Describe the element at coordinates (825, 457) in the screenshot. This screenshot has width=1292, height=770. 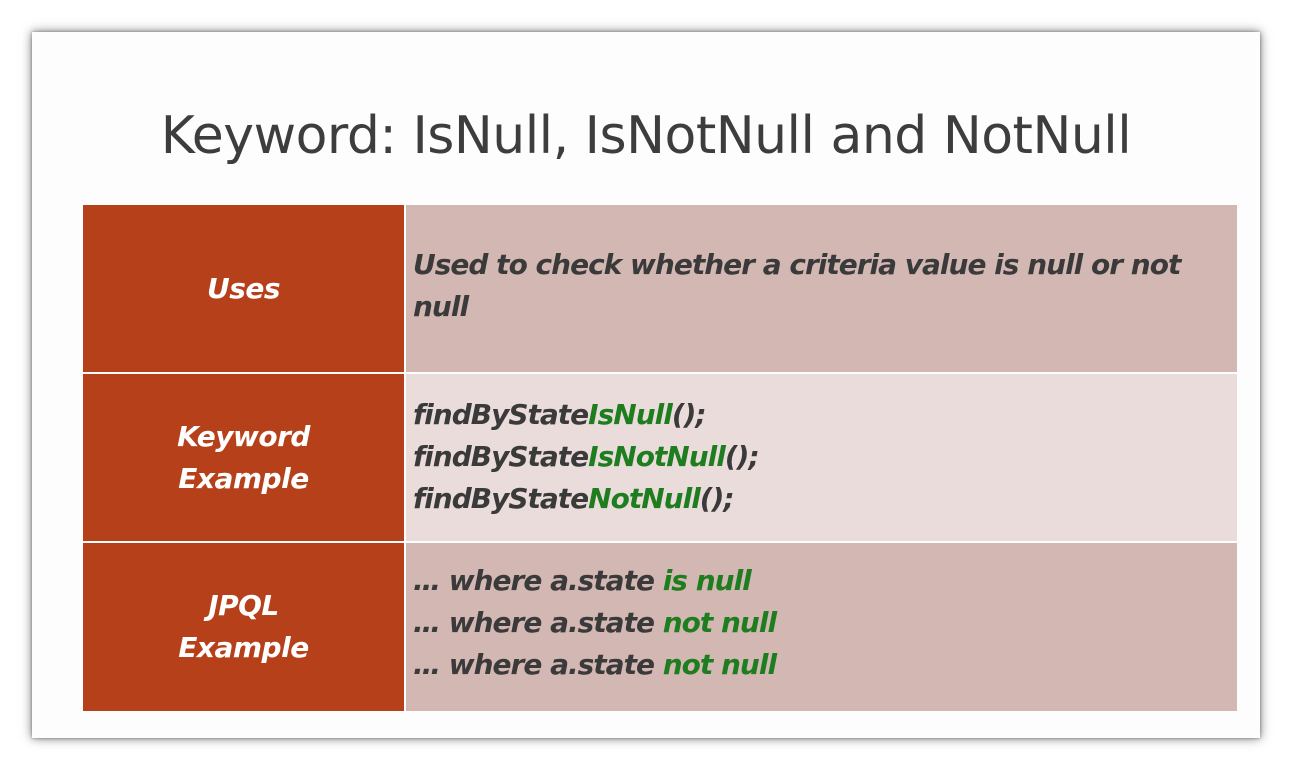
I see `code-line: findByStateIsNotNull();` at that location.